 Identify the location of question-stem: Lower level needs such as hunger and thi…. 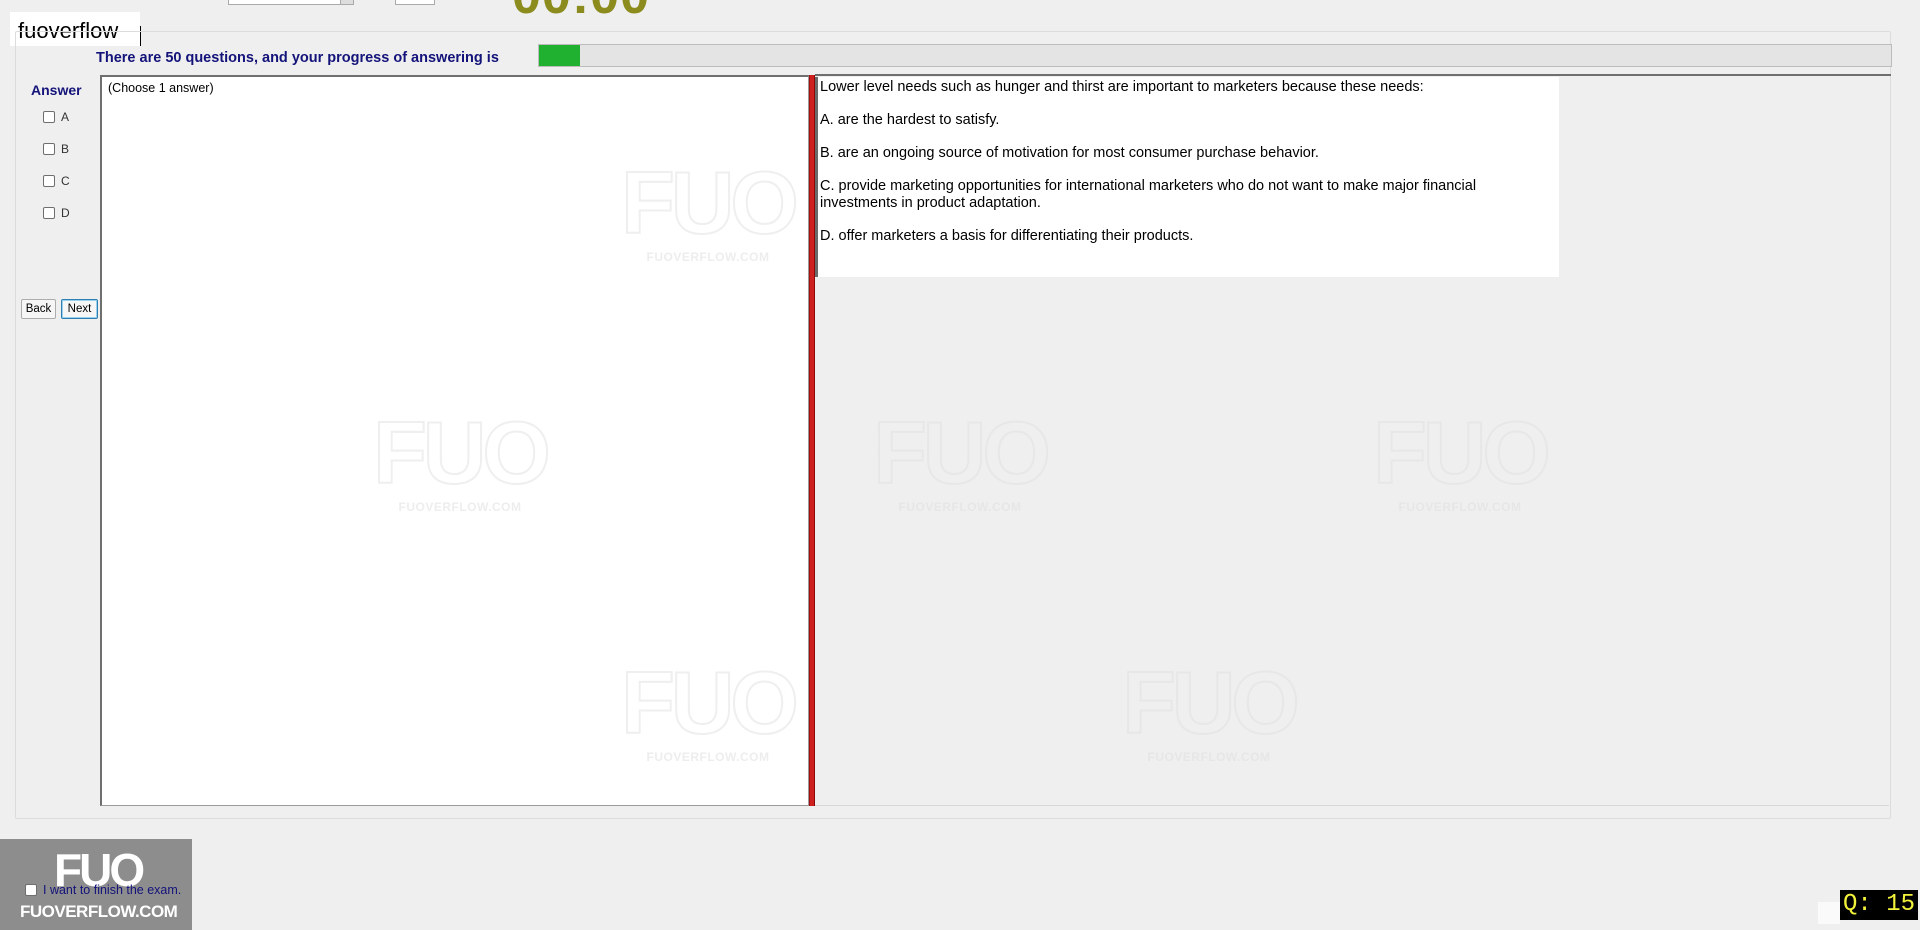
(1122, 87).